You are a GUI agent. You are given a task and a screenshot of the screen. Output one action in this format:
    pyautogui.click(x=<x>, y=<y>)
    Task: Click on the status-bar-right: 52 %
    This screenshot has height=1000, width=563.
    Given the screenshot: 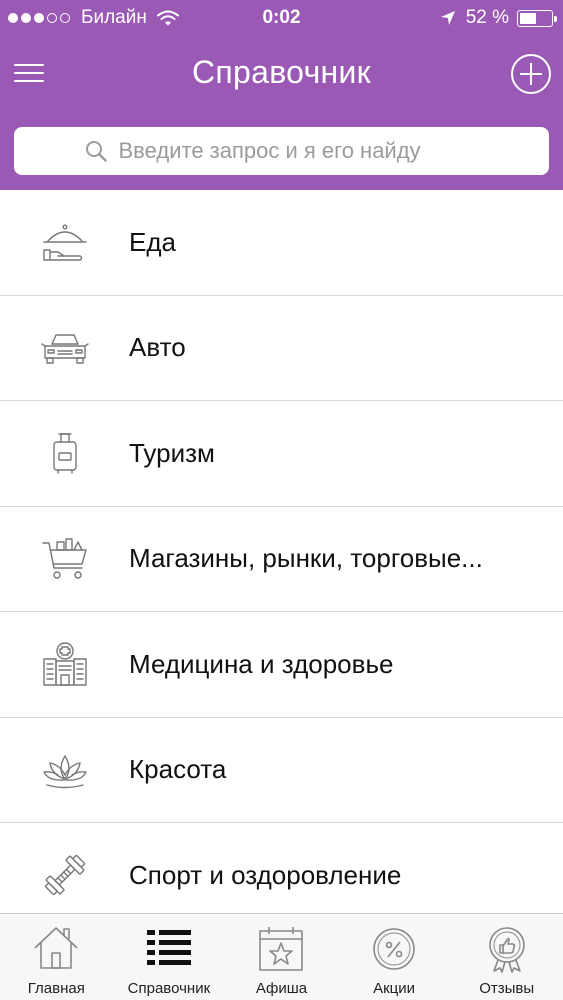 What is the action you would take?
    pyautogui.click(x=498, y=18)
    